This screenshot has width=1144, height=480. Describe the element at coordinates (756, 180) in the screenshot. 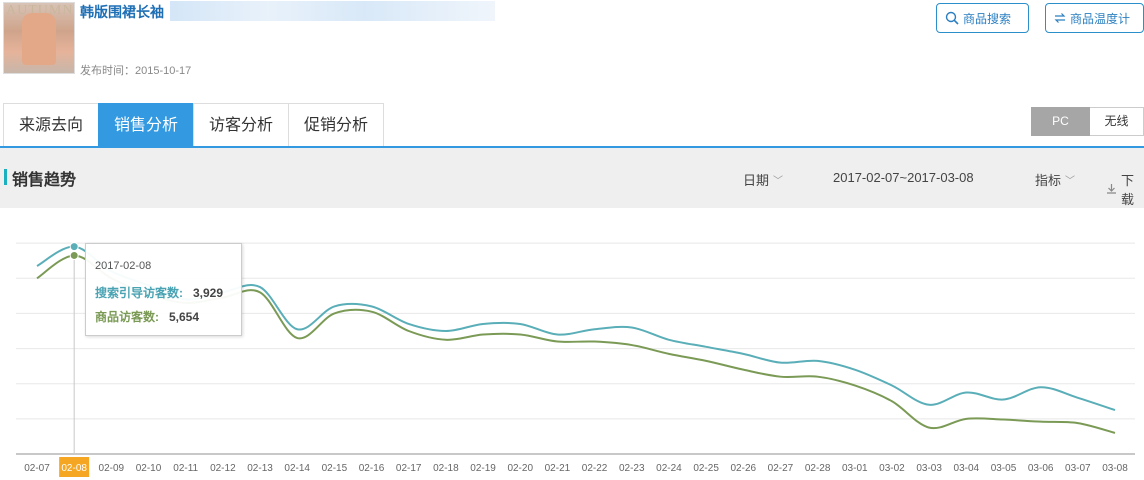

I see `date-dropdown-label: 日期` at that location.